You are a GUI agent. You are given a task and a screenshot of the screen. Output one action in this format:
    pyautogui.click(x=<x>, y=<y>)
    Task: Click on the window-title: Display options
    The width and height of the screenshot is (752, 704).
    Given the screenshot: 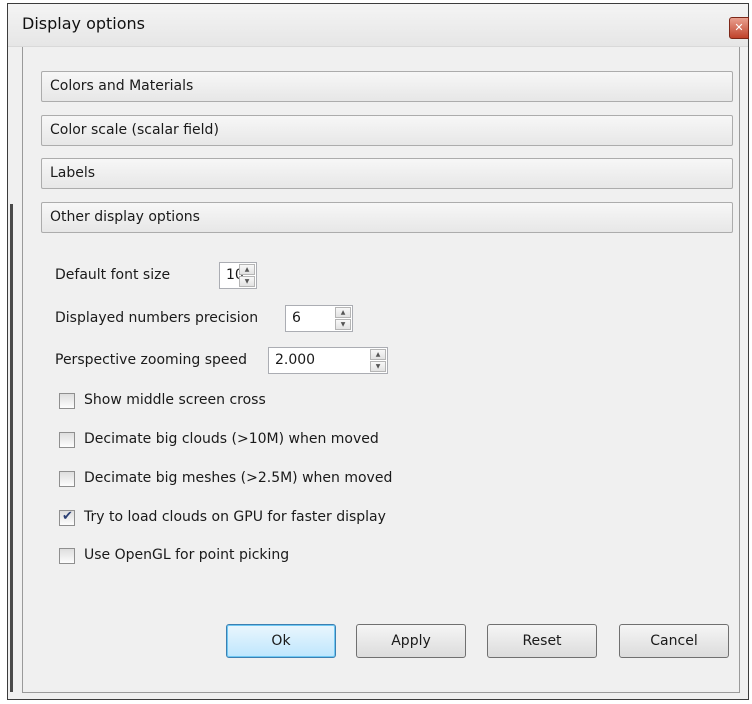 What is the action you would take?
    pyautogui.click(x=83, y=23)
    